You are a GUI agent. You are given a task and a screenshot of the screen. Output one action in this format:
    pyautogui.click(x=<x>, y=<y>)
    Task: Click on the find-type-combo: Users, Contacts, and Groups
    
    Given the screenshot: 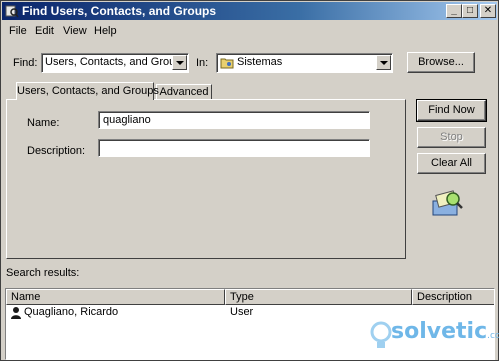 What is the action you would take?
    pyautogui.click(x=115, y=63)
    